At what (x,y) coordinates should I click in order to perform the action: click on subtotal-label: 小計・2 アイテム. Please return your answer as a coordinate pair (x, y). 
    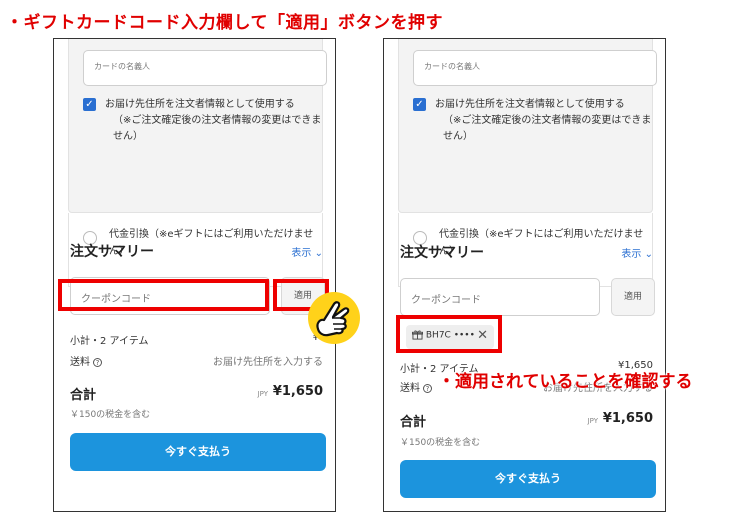
    Looking at the image, I should click on (109, 341).